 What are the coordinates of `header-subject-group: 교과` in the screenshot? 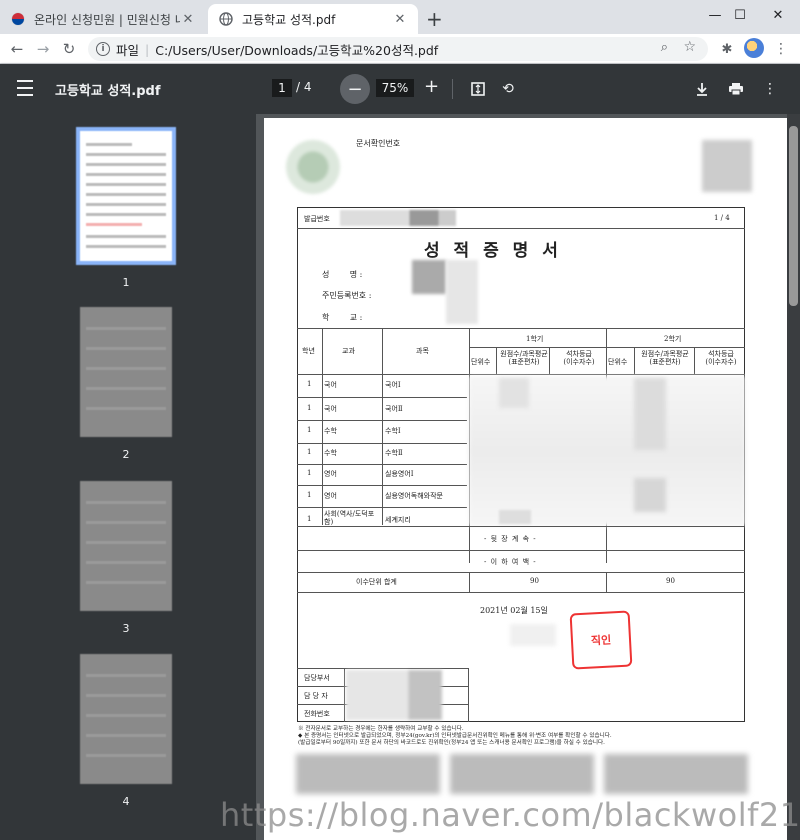 It's located at (348, 351).